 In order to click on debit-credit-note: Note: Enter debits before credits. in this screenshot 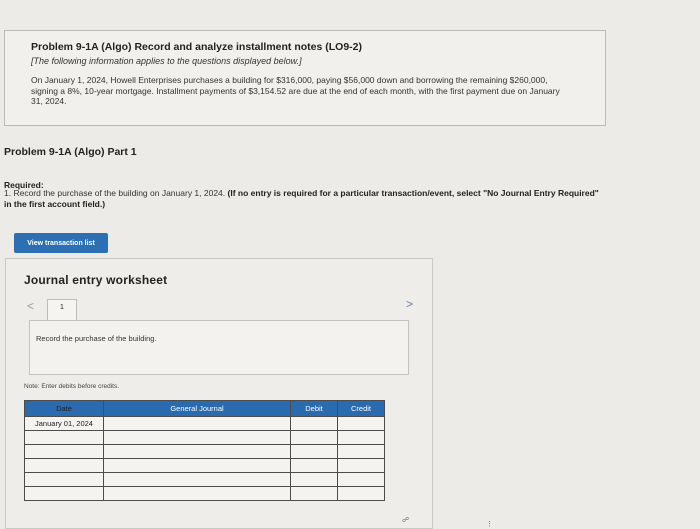, I will do `click(72, 386)`.